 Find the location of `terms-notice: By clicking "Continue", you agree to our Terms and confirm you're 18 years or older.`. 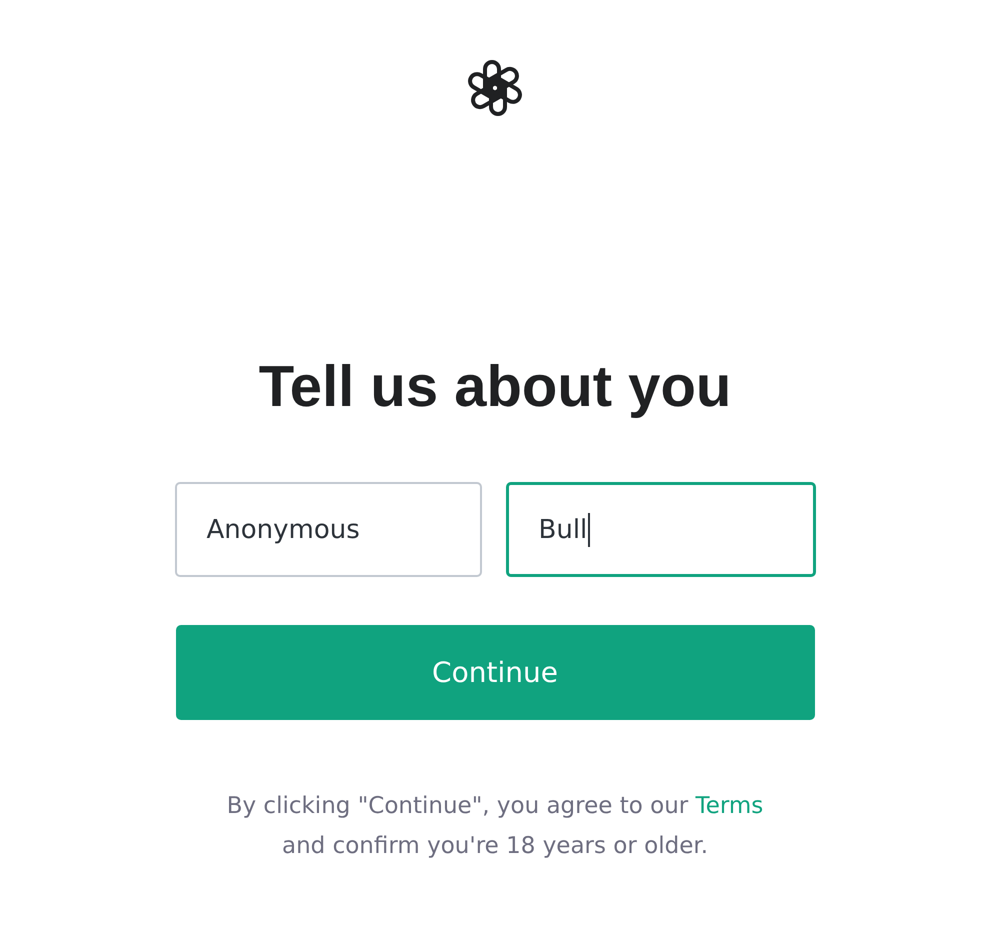

terms-notice: By clicking "Continue", you agree to our Terms and confirm you're 18 years or older. is located at coordinates (495, 826).